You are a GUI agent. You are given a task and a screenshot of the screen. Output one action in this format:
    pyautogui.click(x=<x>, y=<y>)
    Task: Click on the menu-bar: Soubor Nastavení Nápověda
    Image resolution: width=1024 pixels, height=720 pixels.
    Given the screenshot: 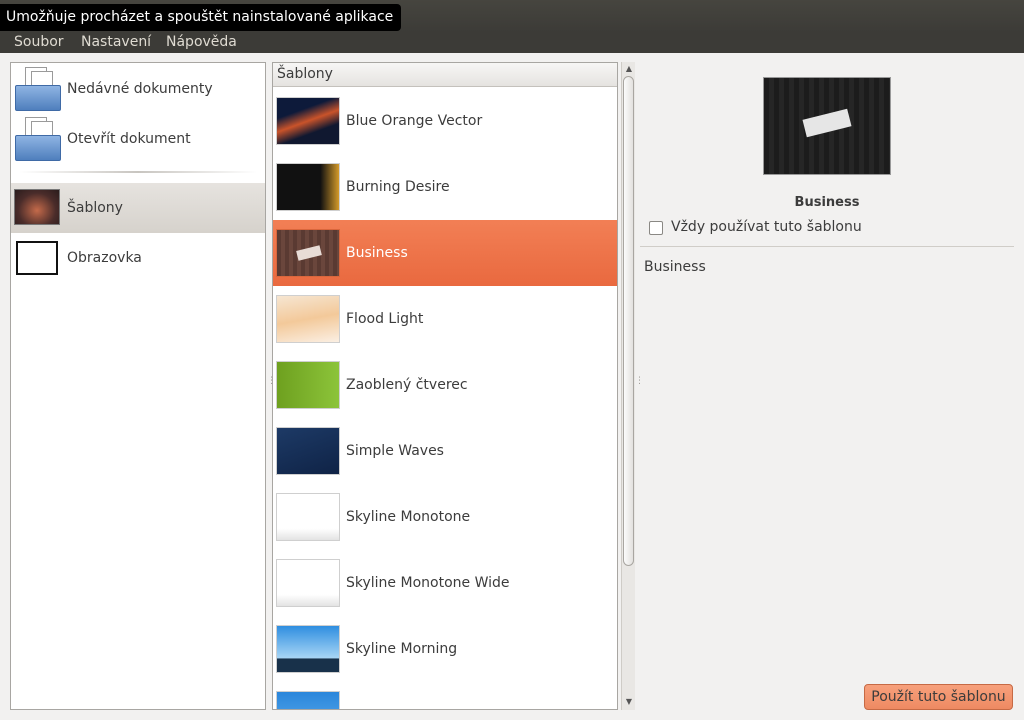 What is the action you would take?
    pyautogui.click(x=512, y=42)
    